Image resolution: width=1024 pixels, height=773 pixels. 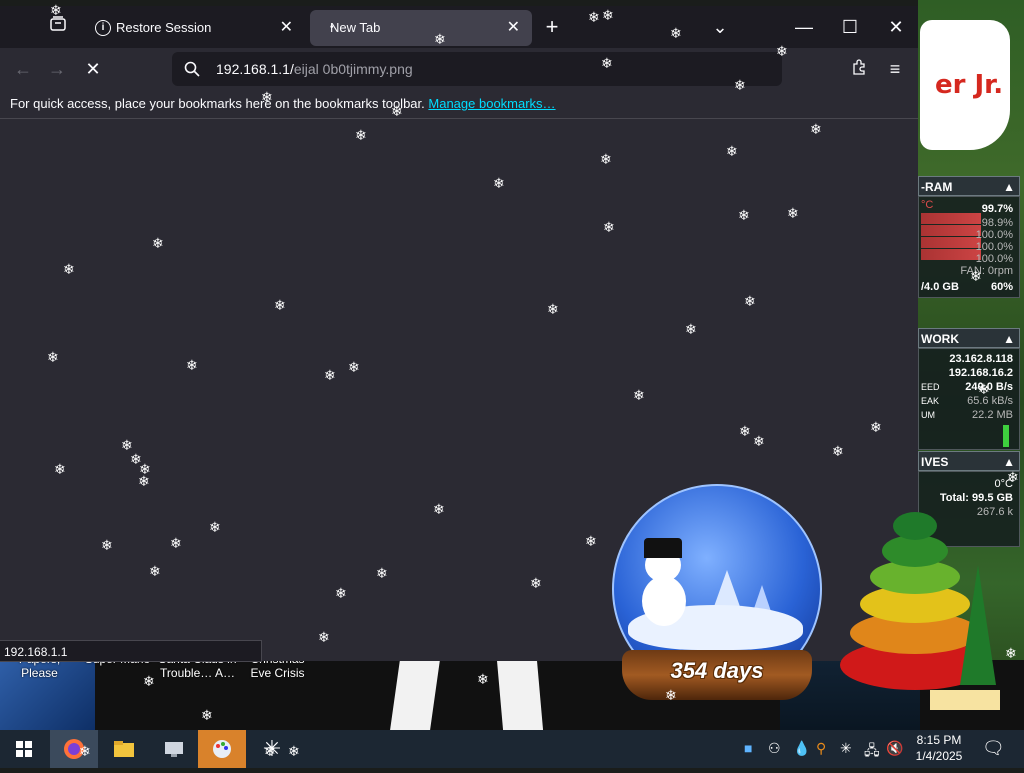 I want to click on notifications-icon: 🗨, so click(x=993, y=748).